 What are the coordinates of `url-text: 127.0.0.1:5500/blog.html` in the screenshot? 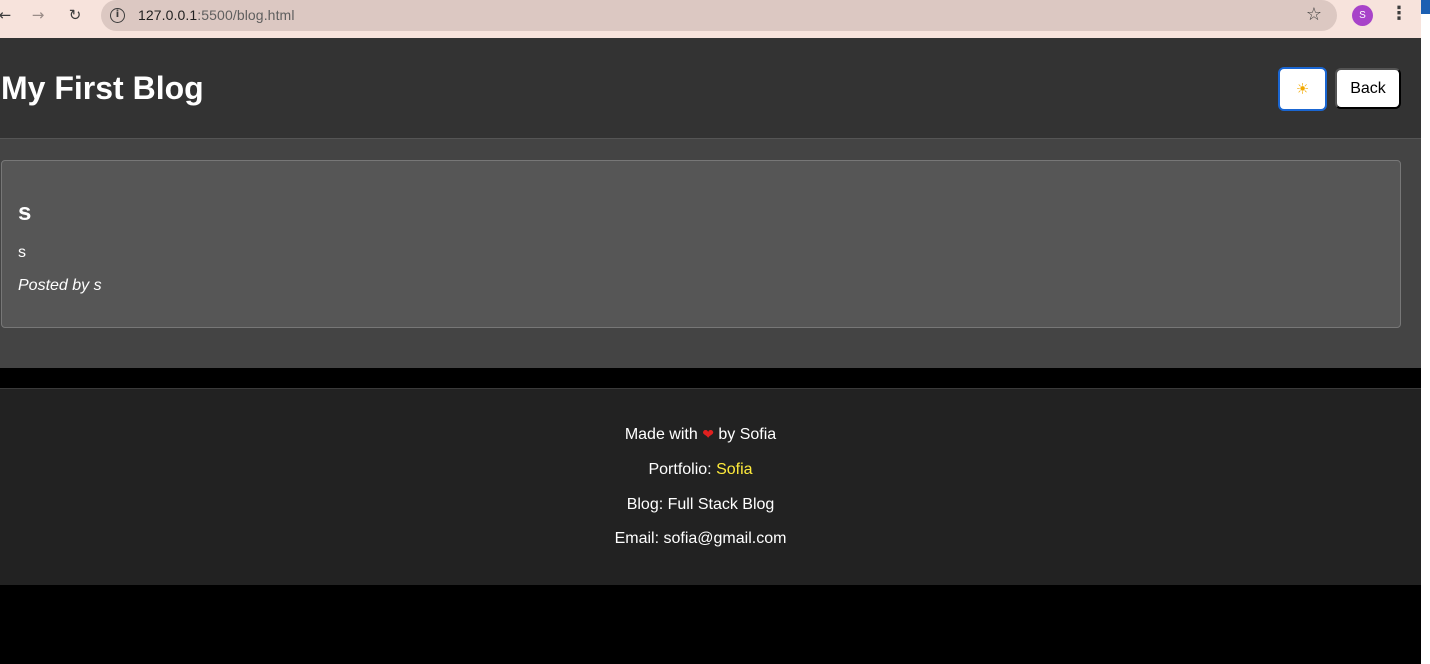 It's located at (216, 15).